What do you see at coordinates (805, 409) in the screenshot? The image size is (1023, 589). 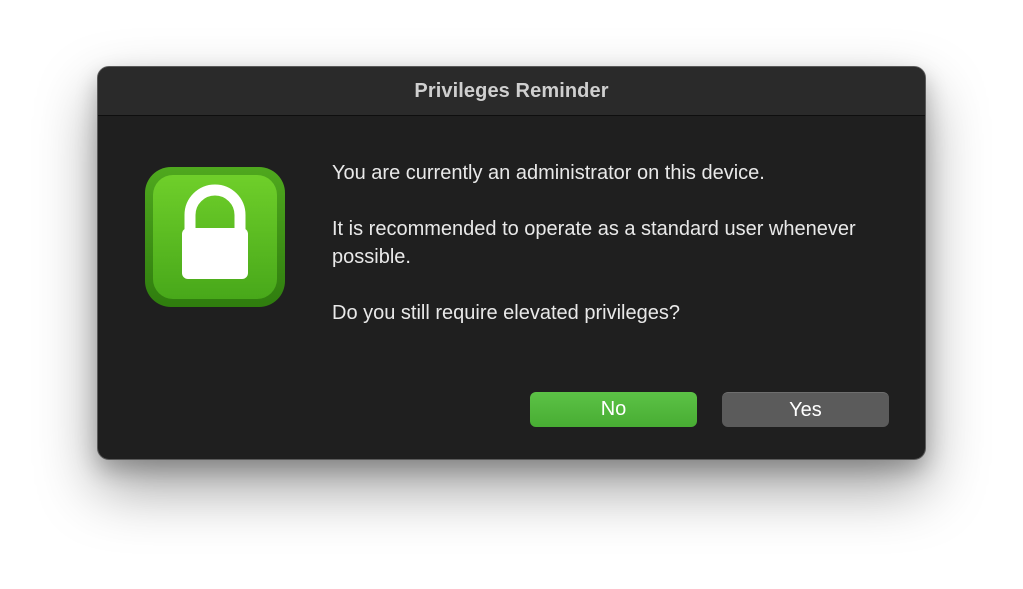 I see `yes-button: Yes` at bounding box center [805, 409].